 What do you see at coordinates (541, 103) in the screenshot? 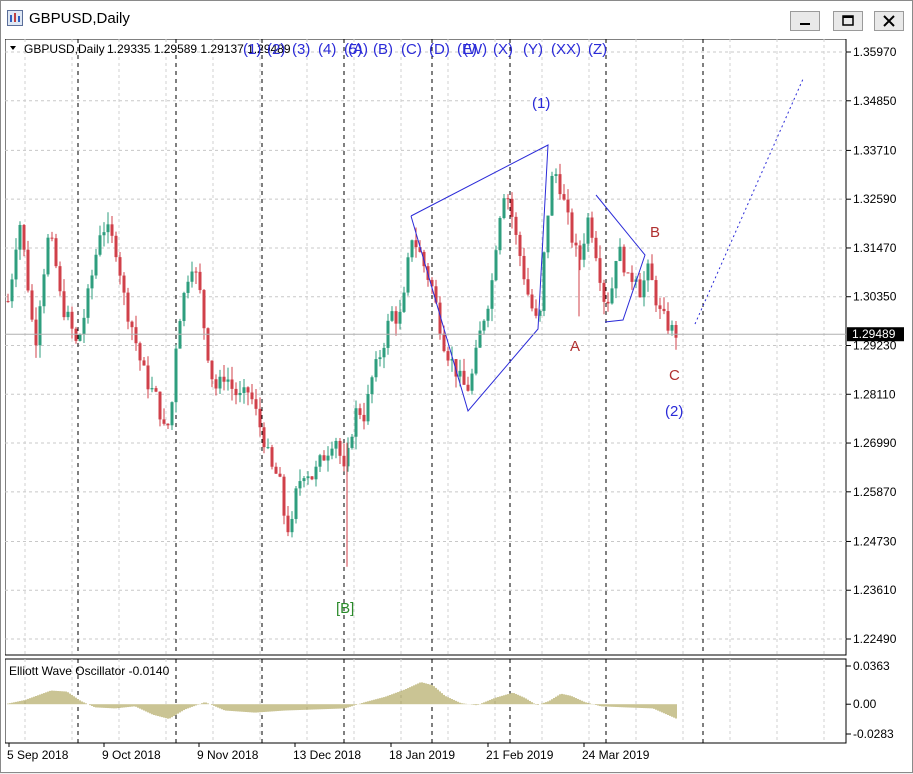
I see `wave-annotation: (1)` at bounding box center [541, 103].